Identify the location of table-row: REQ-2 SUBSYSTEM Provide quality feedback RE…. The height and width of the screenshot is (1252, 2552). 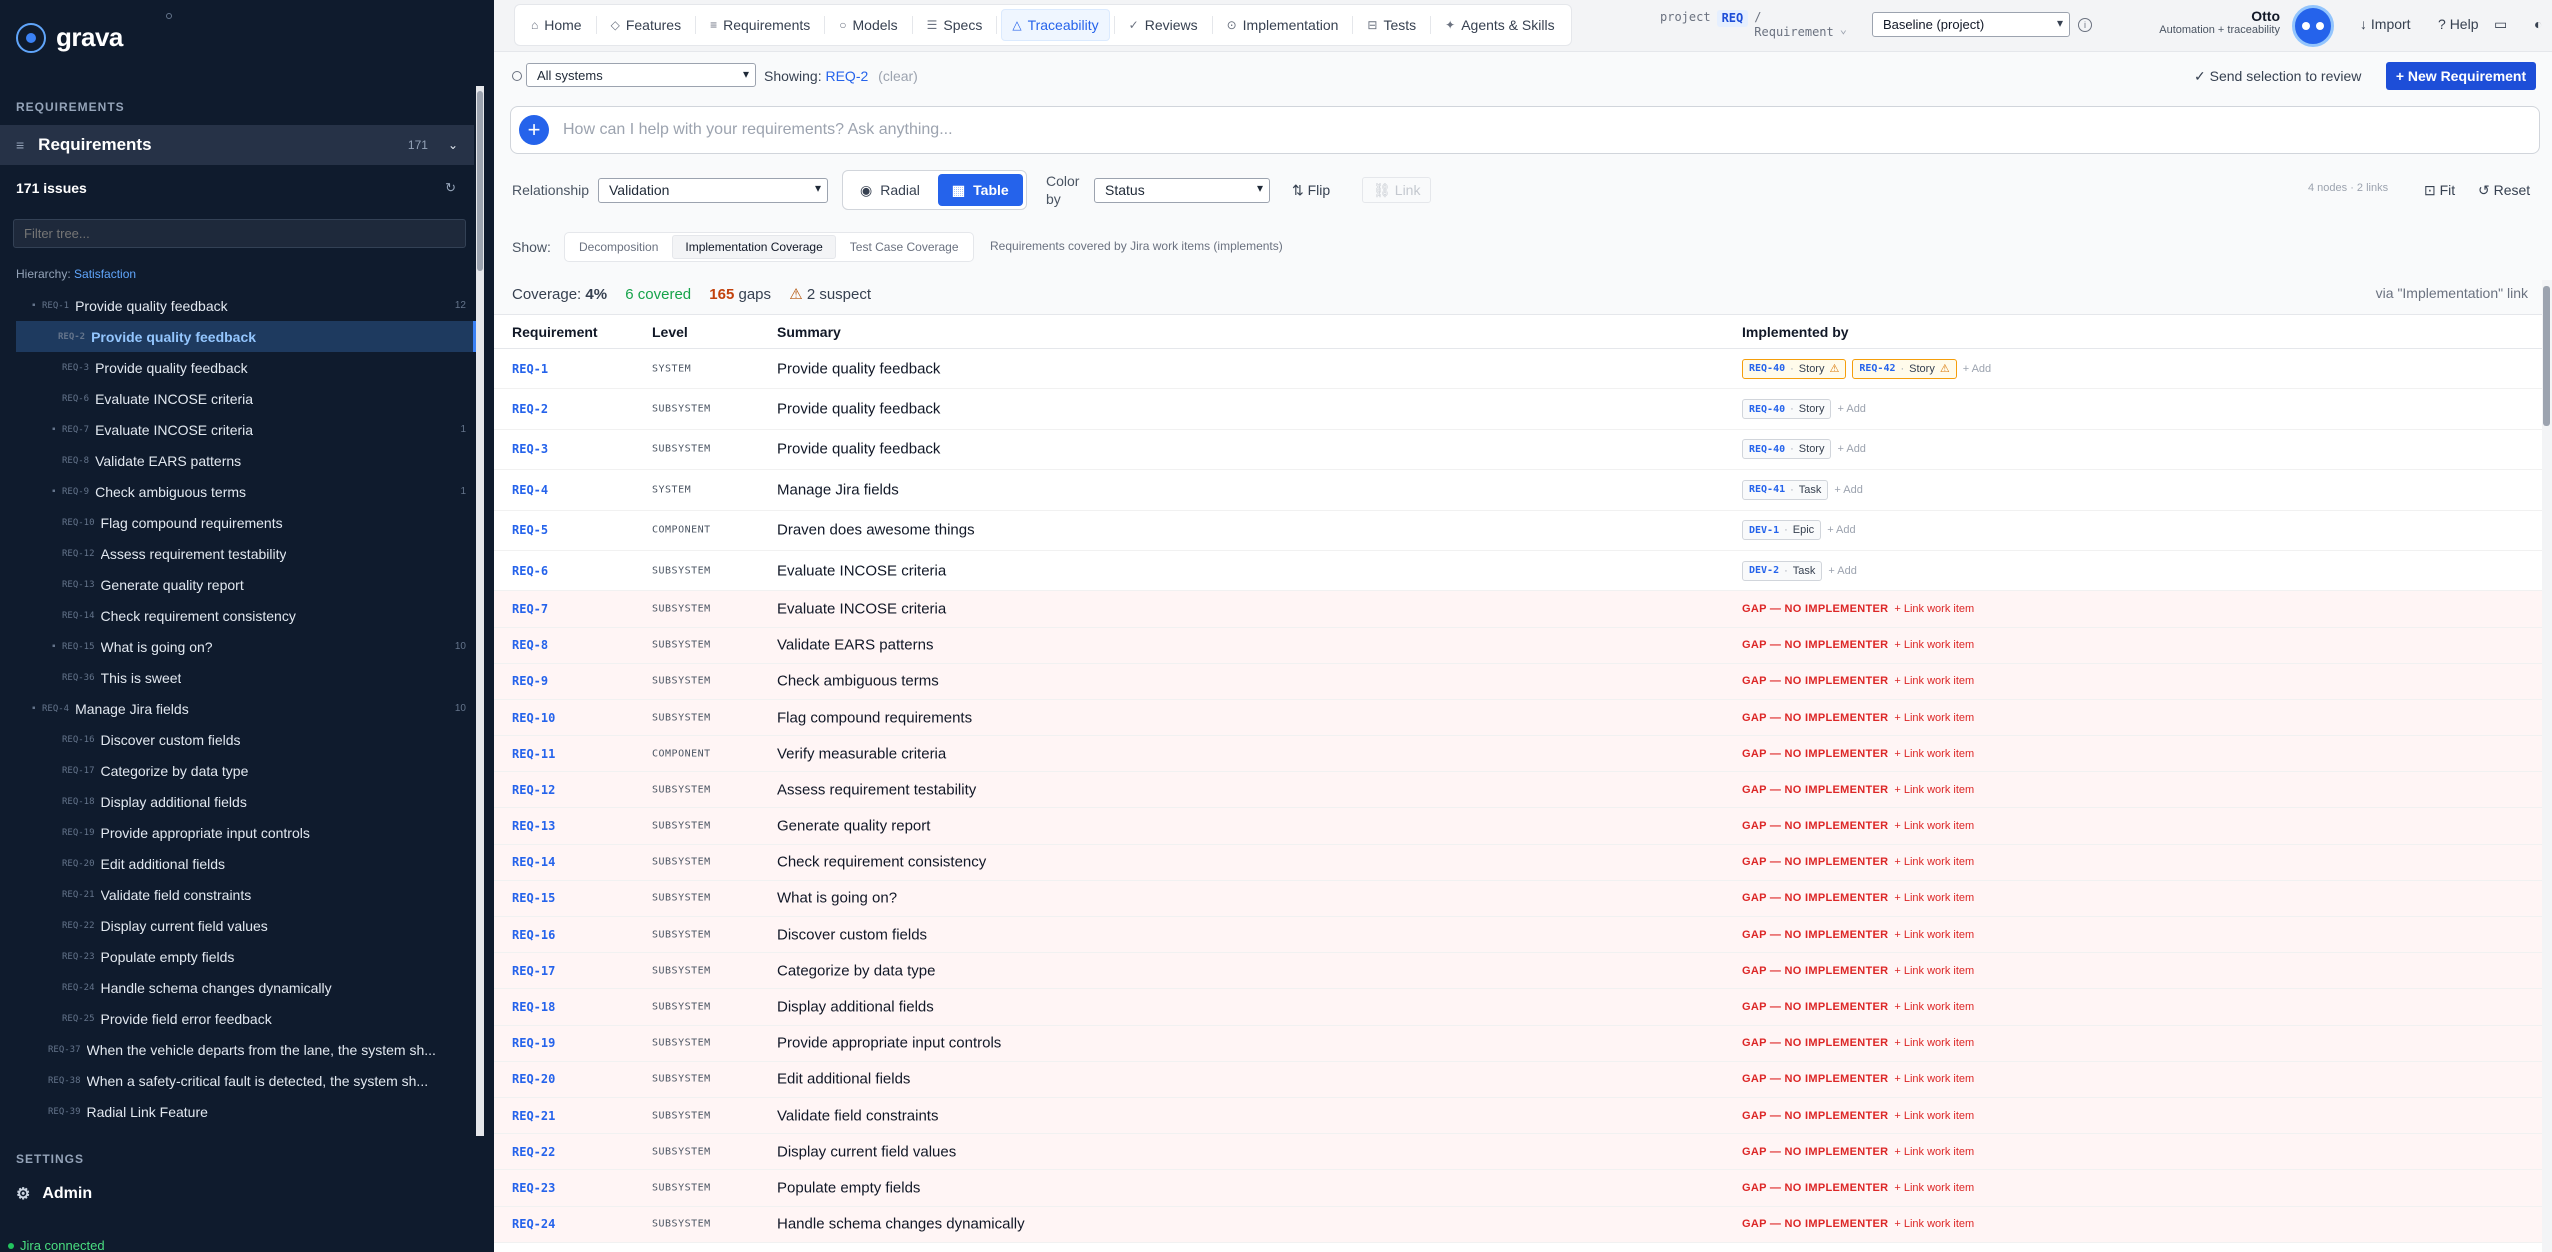
(1518, 409).